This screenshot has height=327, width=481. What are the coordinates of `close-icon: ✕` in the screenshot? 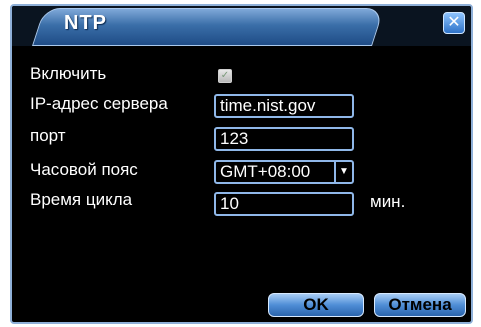 It's located at (454, 23).